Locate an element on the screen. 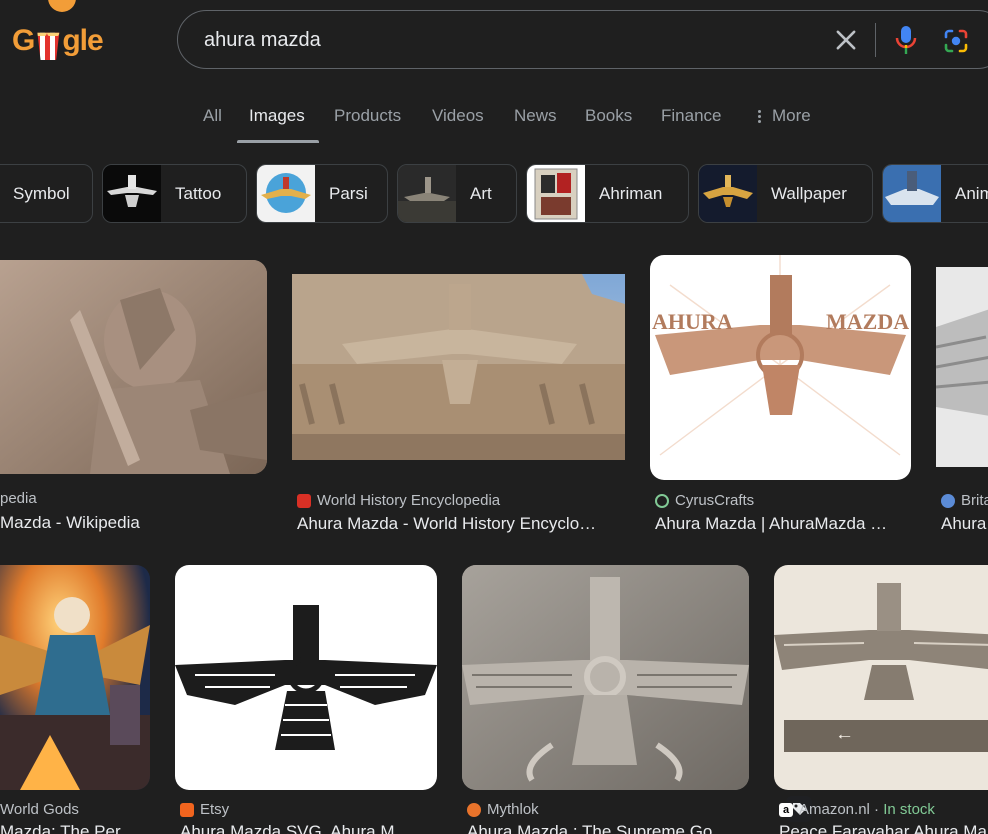  logo-letter: g is located at coordinates (71, 40).